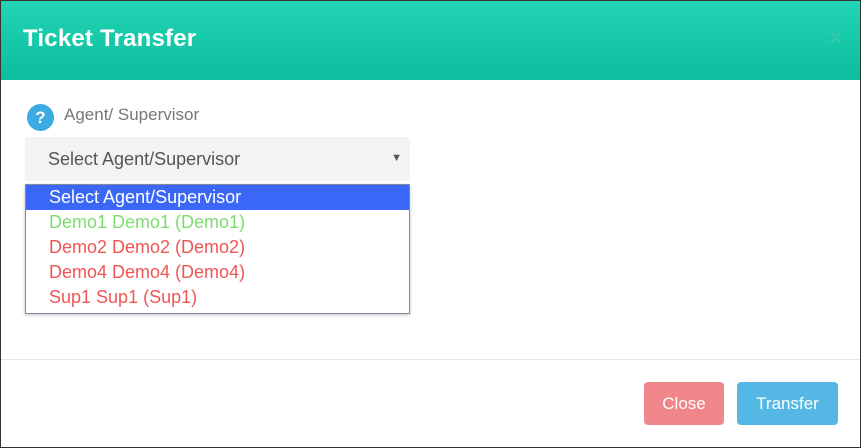 The width and height of the screenshot is (861, 448). I want to click on dropdown-option: Sup1 Sup1 (Sup1), so click(217, 297).